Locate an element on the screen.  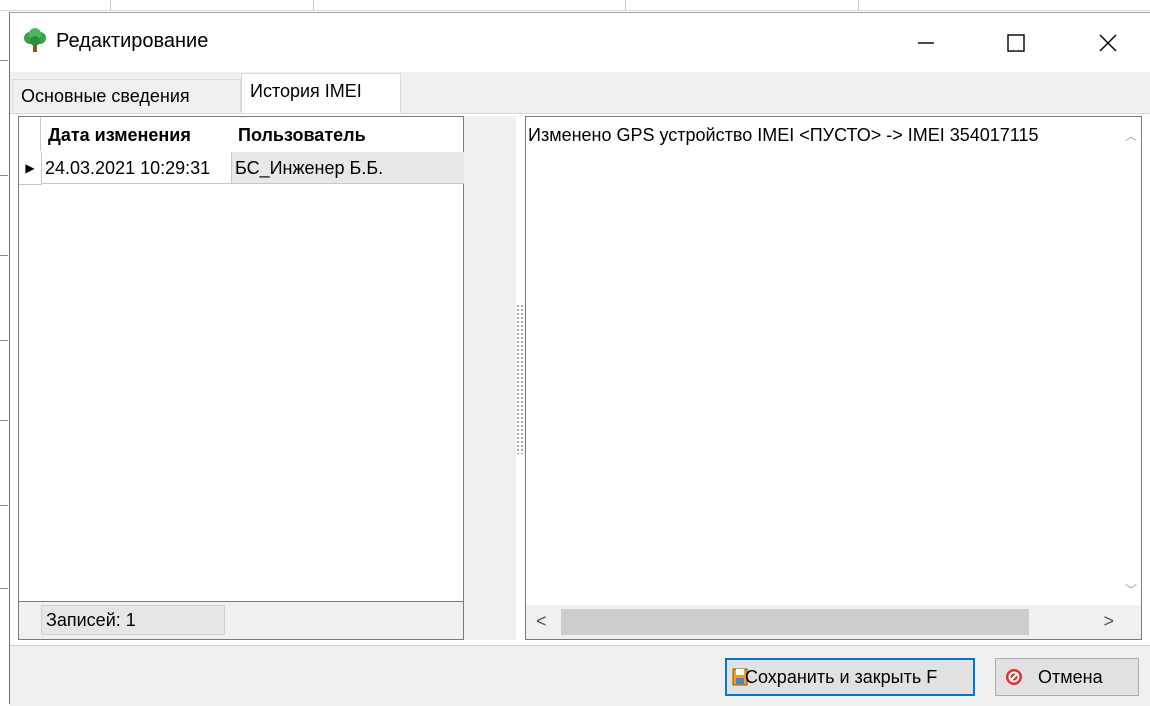
close-icon is located at coordinates (1108, 42).